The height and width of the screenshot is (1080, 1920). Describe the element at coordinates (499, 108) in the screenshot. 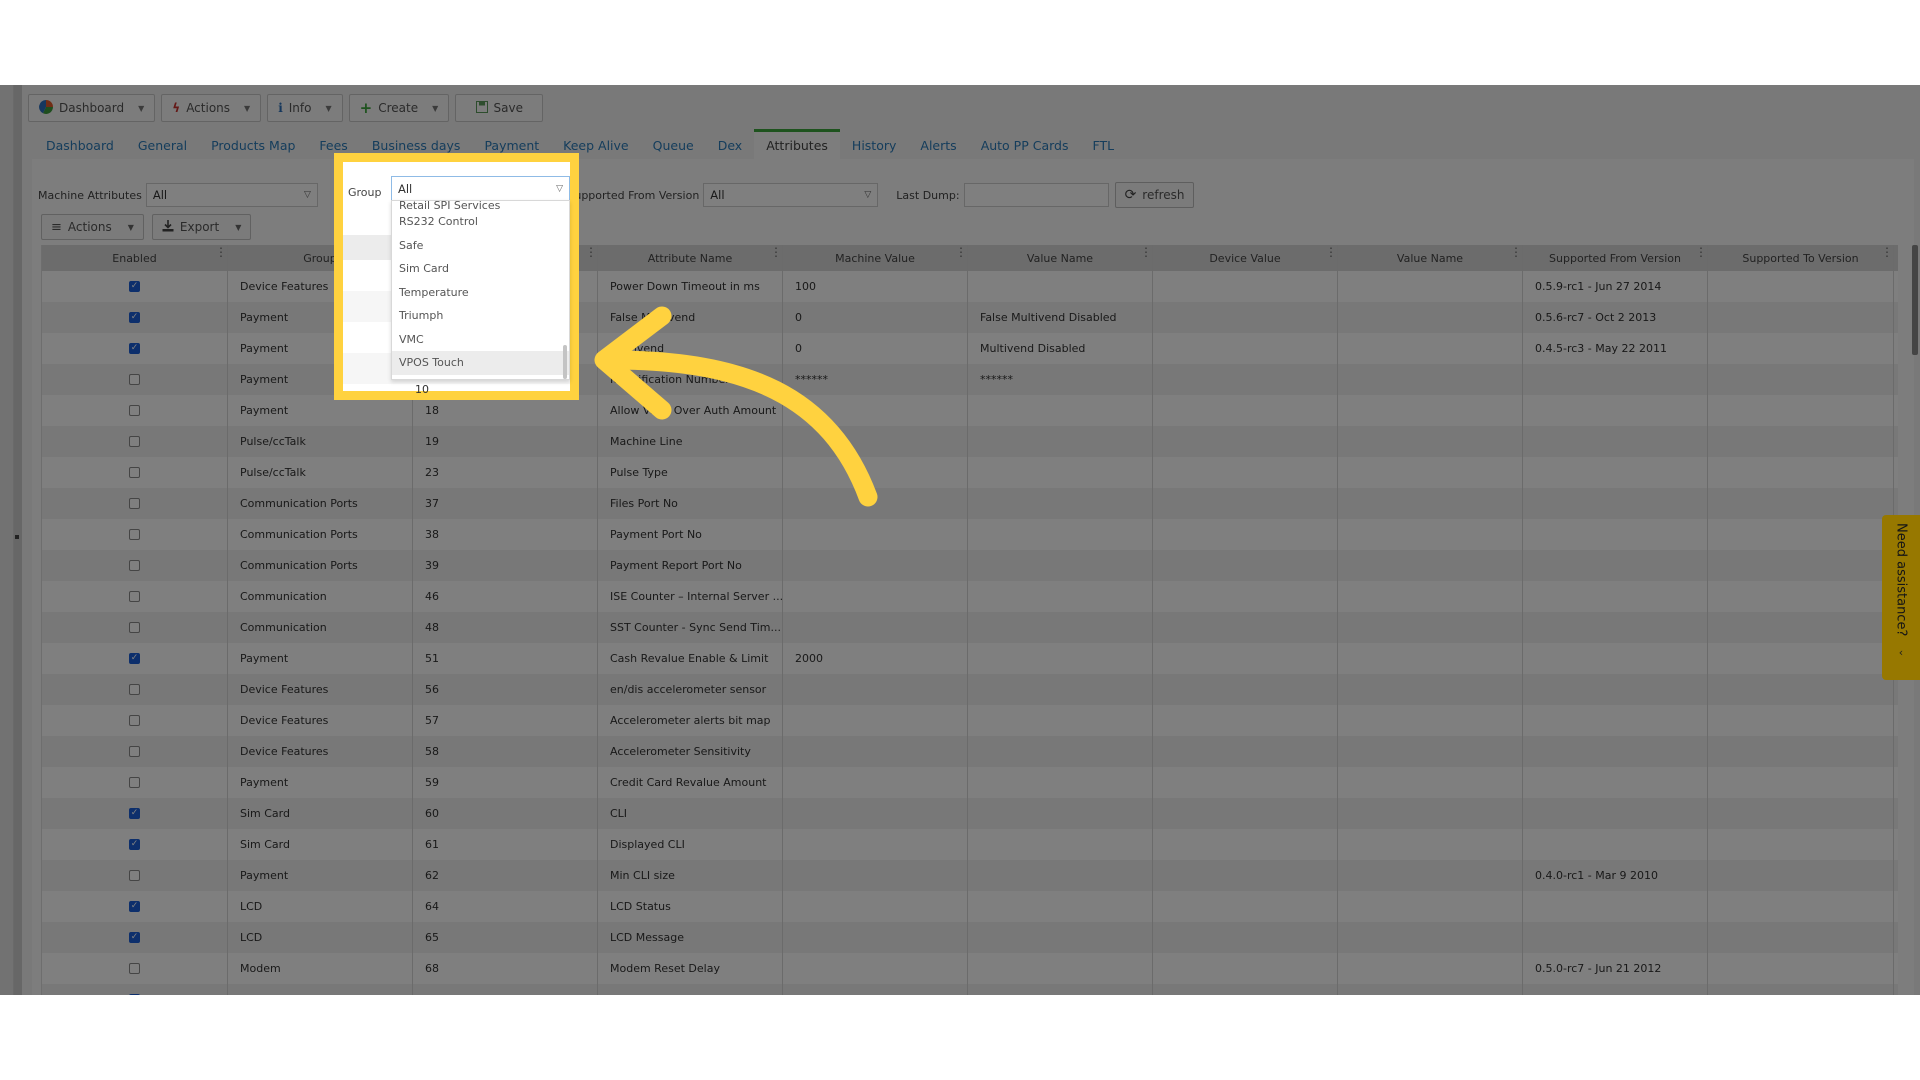

I see `save-button: Save` at that location.